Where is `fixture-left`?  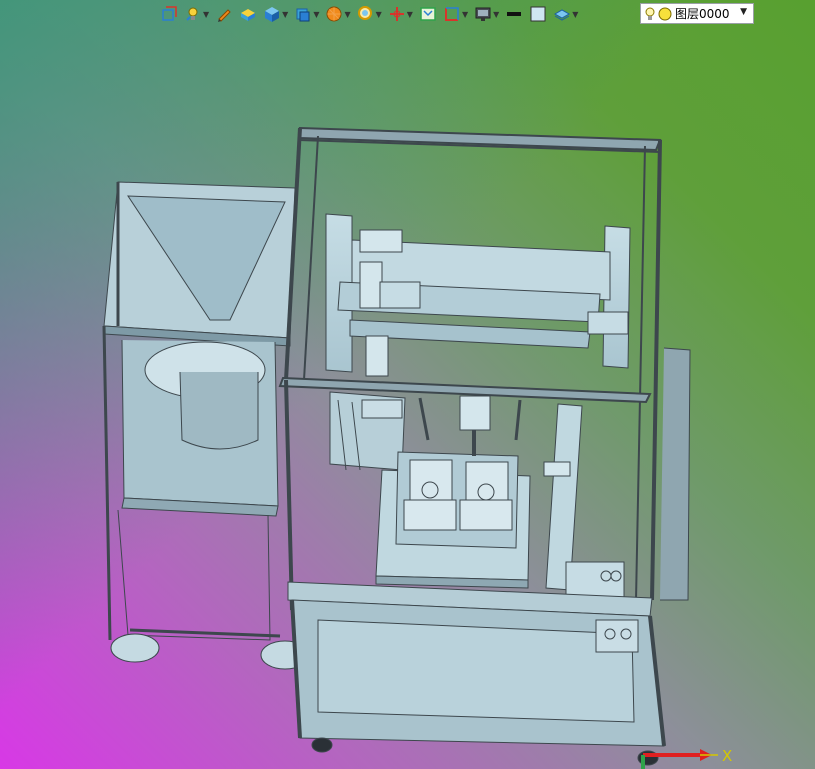 fixture-left is located at coordinates (430, 495).